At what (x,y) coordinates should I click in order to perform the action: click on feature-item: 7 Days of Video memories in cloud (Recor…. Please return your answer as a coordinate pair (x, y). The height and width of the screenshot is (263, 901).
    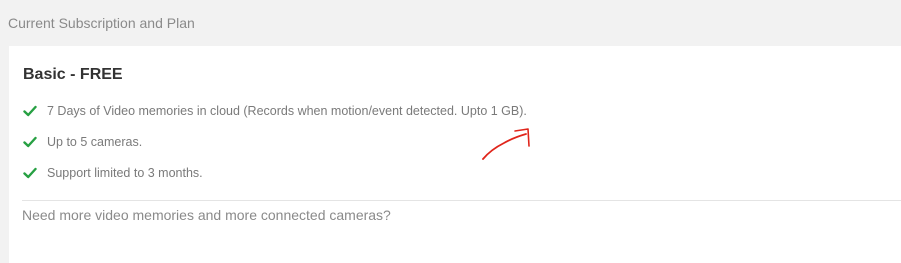
    Looking at the image, I should click on (275, 111).